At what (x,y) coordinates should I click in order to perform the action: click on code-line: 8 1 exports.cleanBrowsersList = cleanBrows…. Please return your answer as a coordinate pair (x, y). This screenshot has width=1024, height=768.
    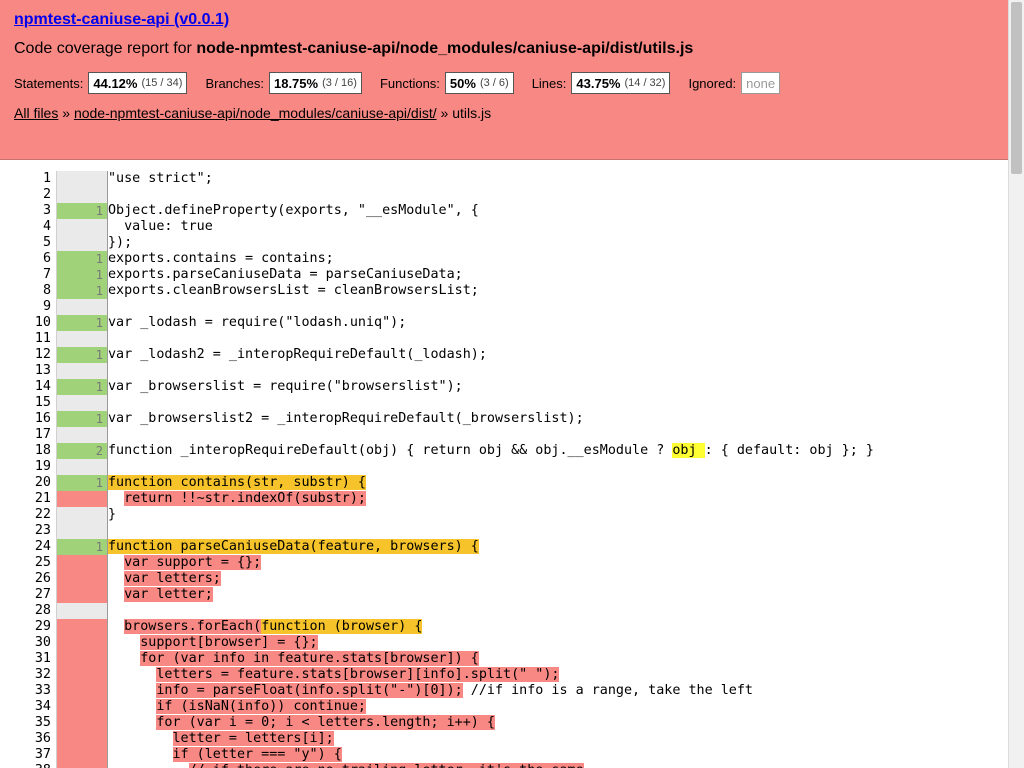
    Looking at the image, I should click on (504, 291).